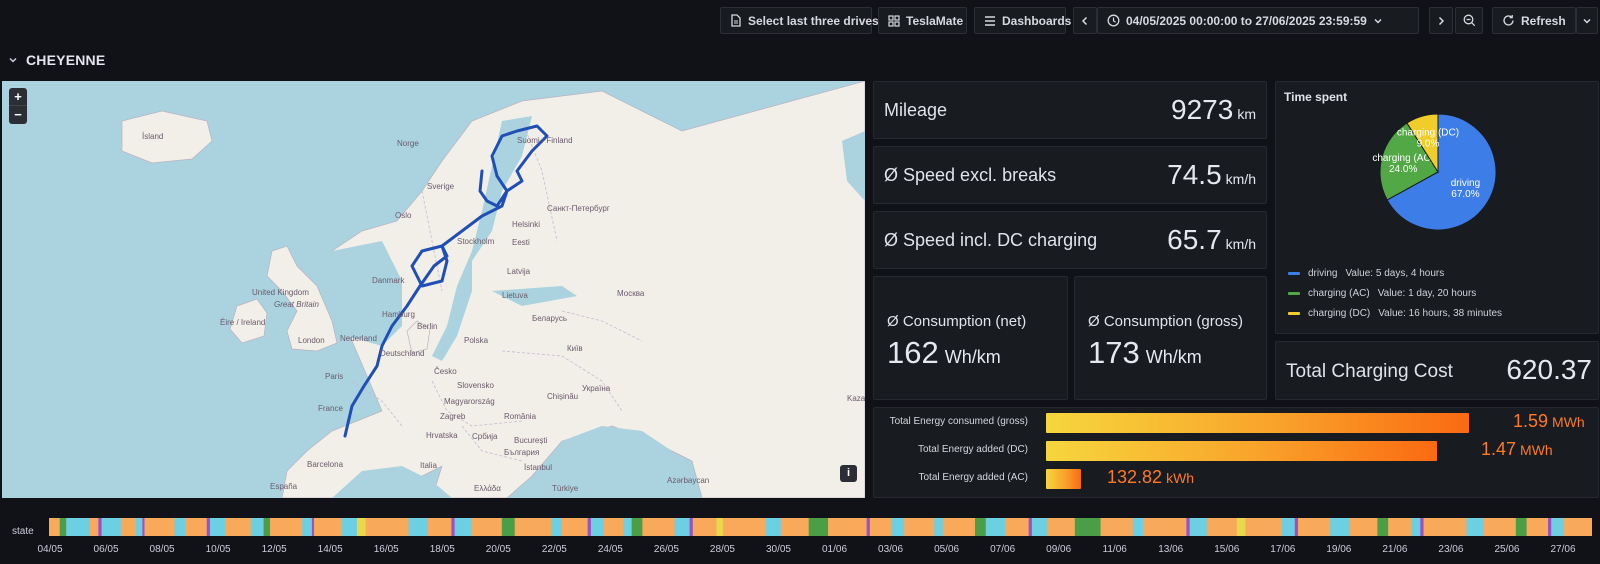 The image size is (1600, 564). I want to click on map-attribution-button: i, so click(848, 473).